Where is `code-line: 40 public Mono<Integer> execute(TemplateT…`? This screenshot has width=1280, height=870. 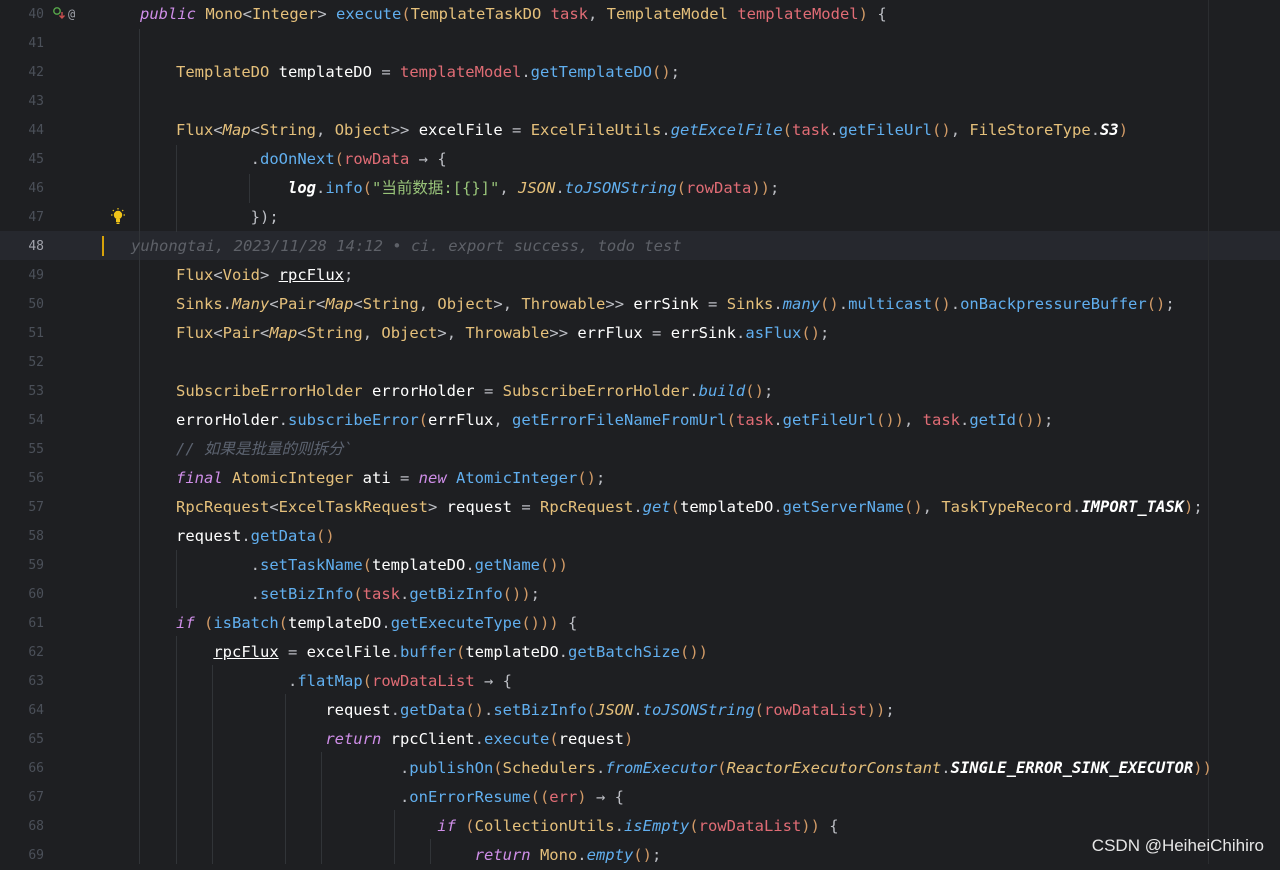 code-line: 40 public Mono<Integer> execute(TemplateT… is located at coordinates (640, 14).